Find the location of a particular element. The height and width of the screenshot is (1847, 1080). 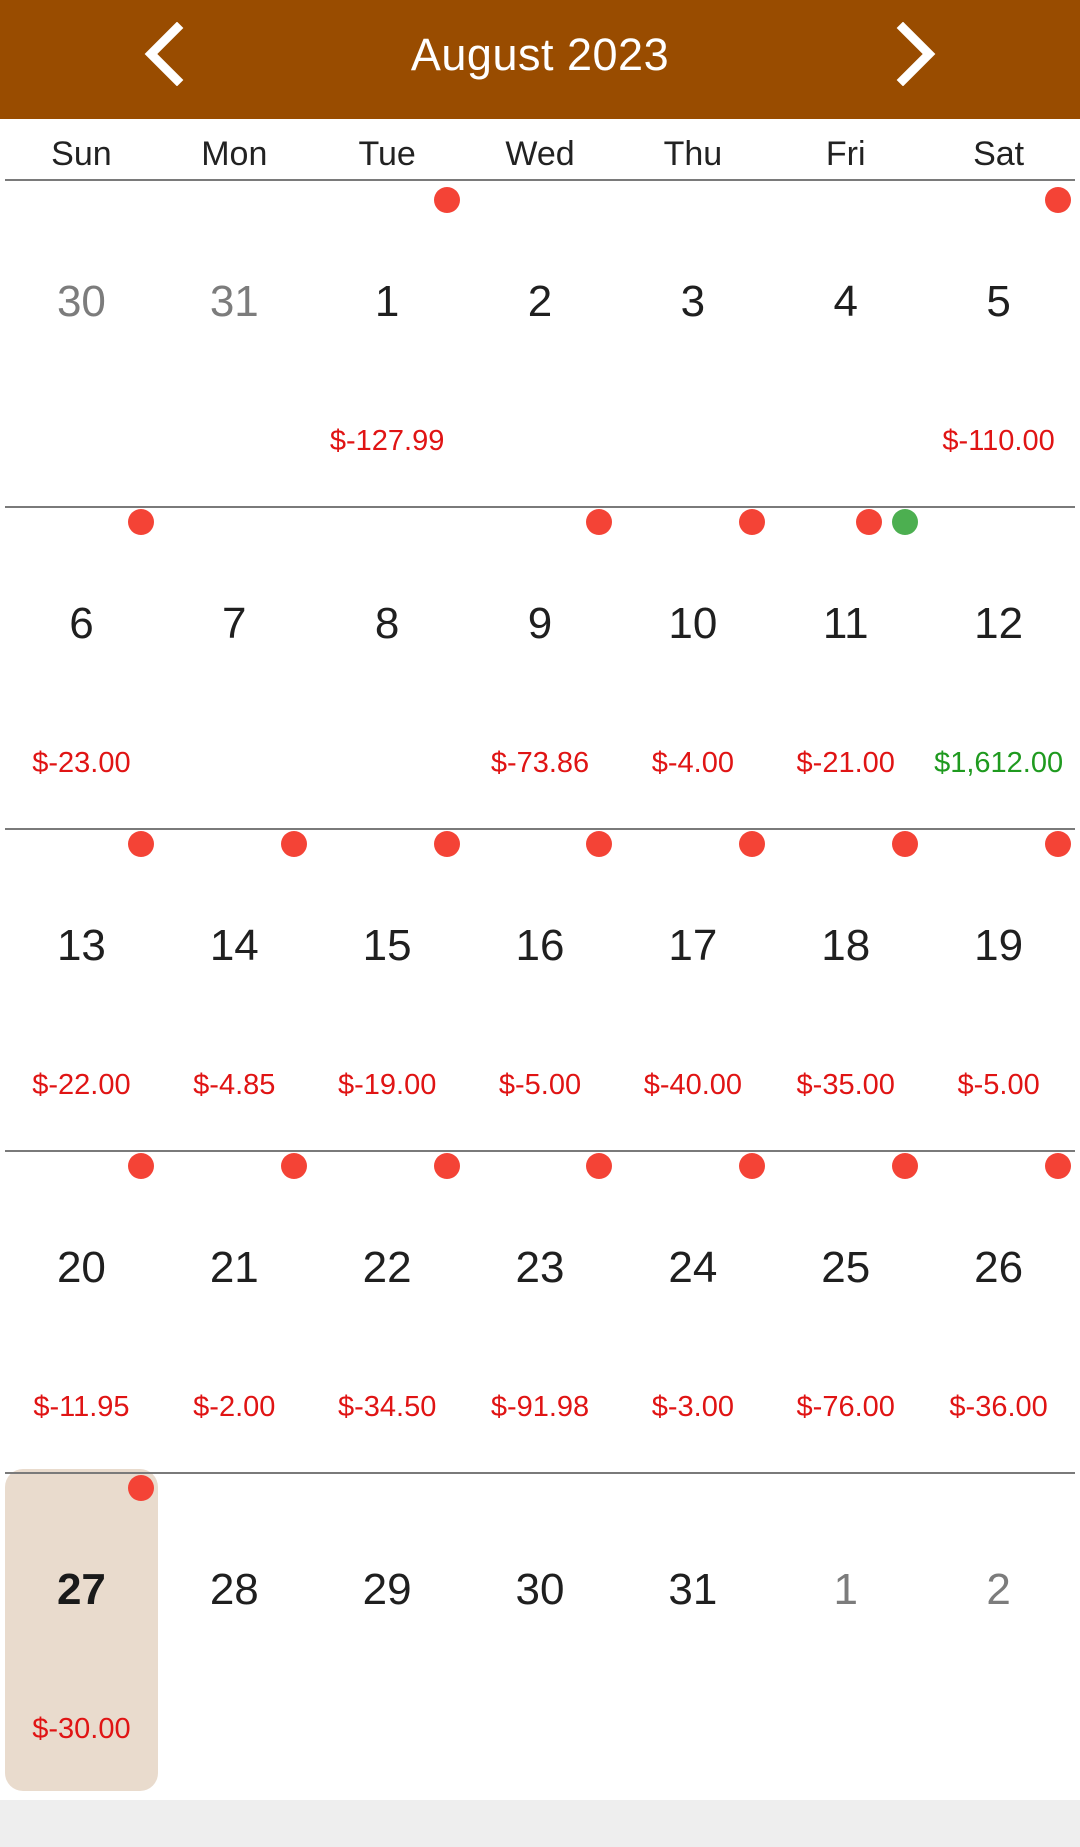

day-amount: $-23.00 is located at coordinates (81, 763).